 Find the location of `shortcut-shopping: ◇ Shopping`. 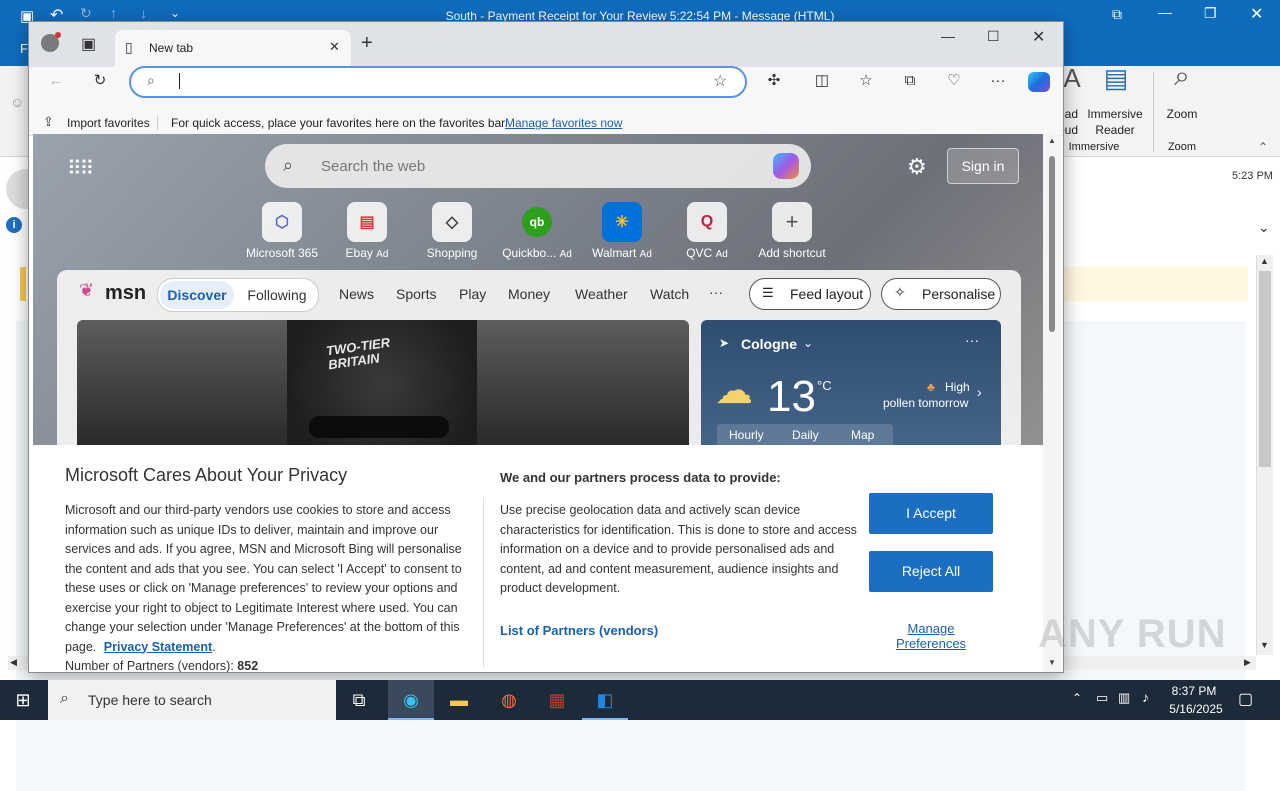

shortcut-shopping: ◇ Shopping is located at coordinates (452, 231).